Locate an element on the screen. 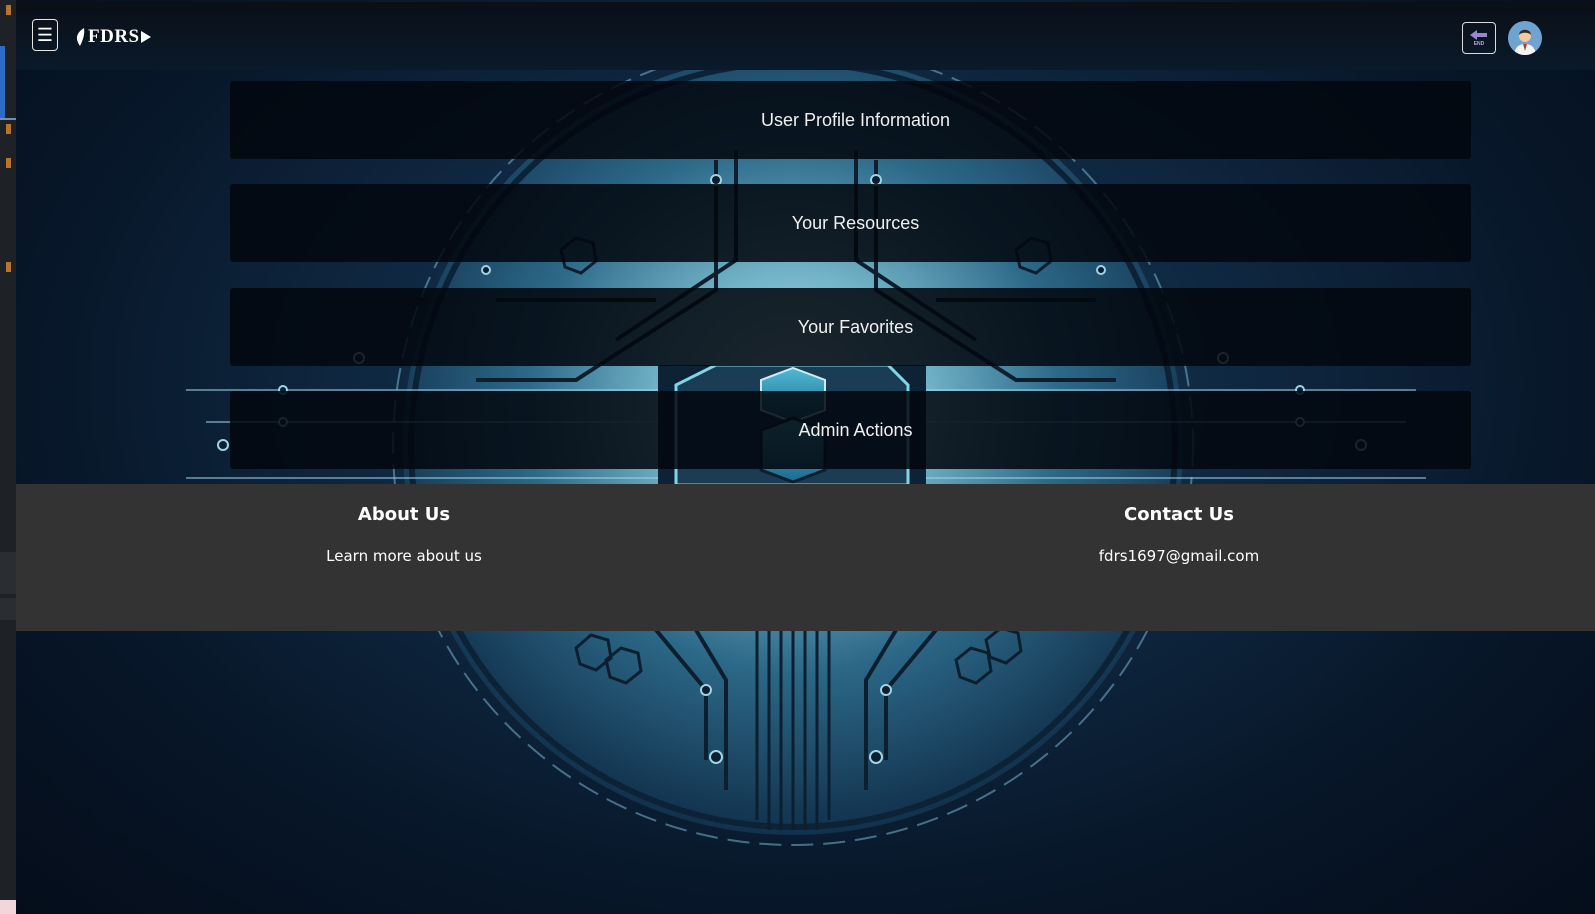 Image resolution: width=1595 pixels, height=914 pixels. menu-card-favorites: Your Favorites is located at coordinates (850, 327).